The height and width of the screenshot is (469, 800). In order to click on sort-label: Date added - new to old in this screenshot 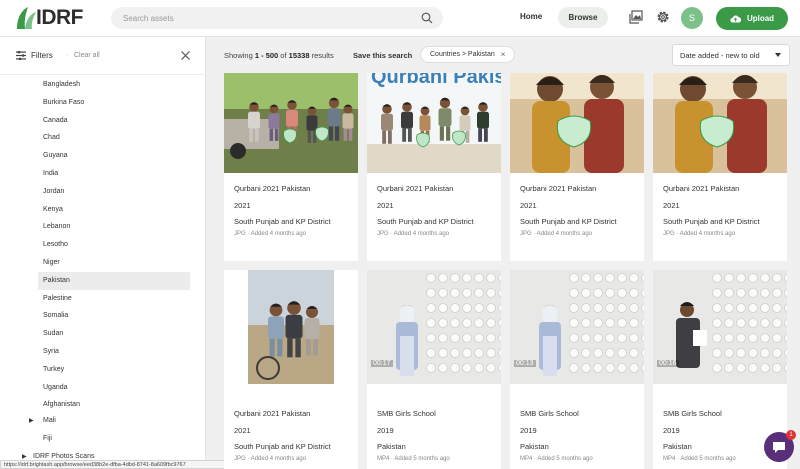, I will do `click(720, 55)`.